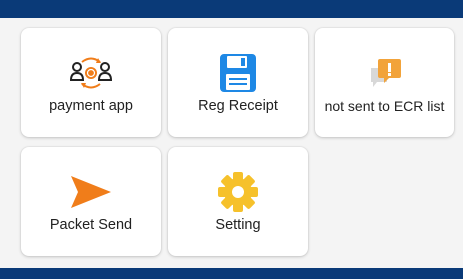 The height and width of the screenshot is (279, 463). What do you see at coordinates (238, 106) in the screenshot?
I see `tile-label: Reg Receipt` at bounding box center [238, 106].